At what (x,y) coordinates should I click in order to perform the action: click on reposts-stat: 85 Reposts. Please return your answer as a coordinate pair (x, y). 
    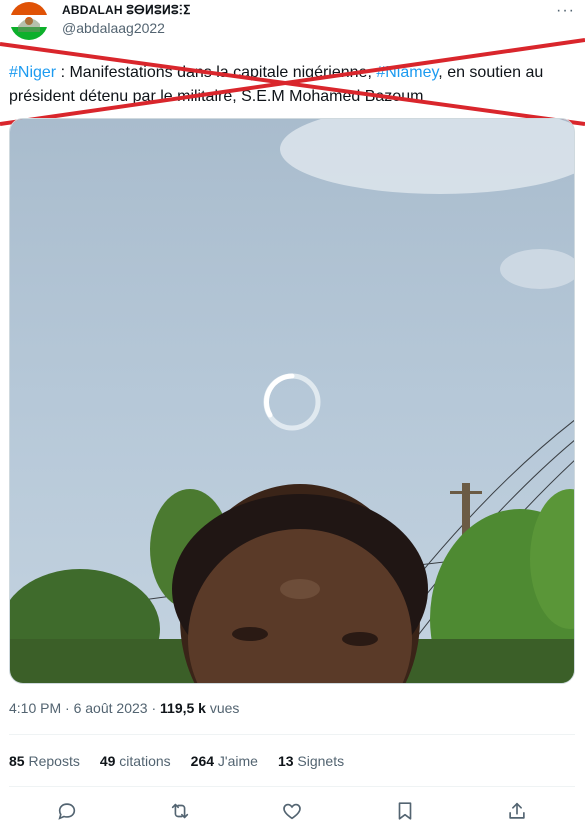
    Looking at the image, I should click on (44, 761).